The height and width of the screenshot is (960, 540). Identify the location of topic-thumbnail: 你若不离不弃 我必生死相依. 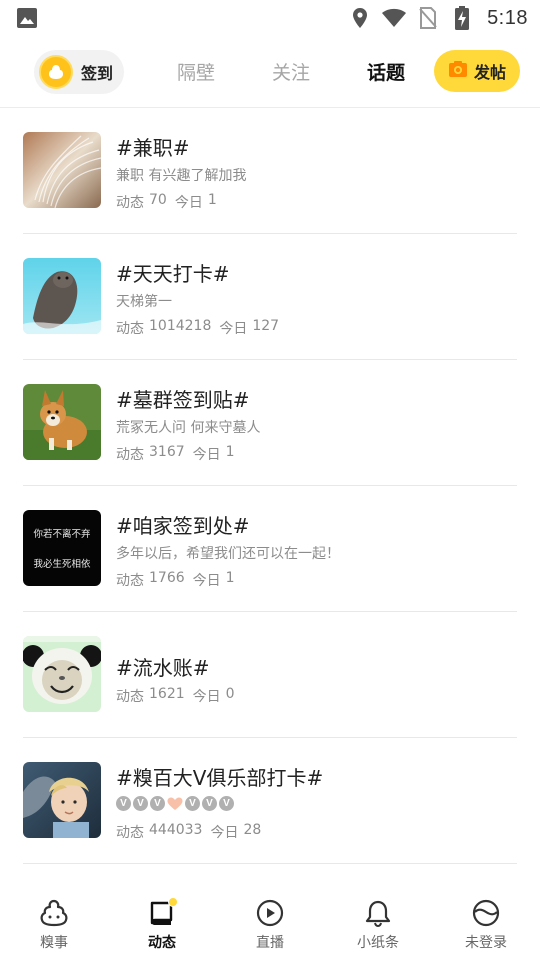
(62, 548).